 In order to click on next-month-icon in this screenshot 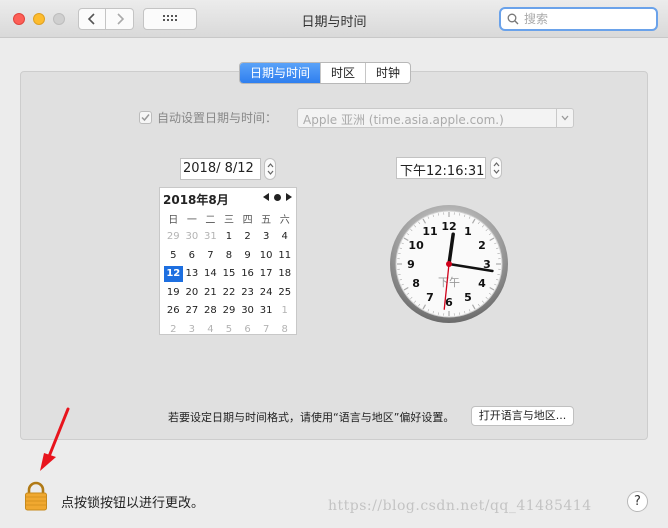, I will do `click(289, 197)`.